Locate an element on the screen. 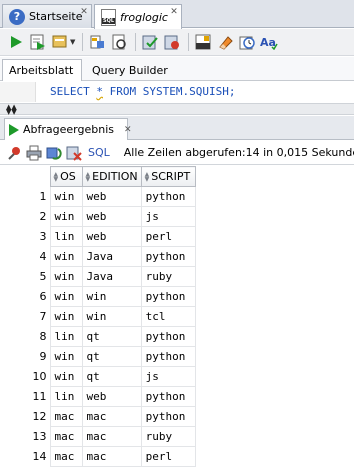 The height and width of the screenshot is (473, 354). table-row: 2 win web js is located at coordinates (98, 216).